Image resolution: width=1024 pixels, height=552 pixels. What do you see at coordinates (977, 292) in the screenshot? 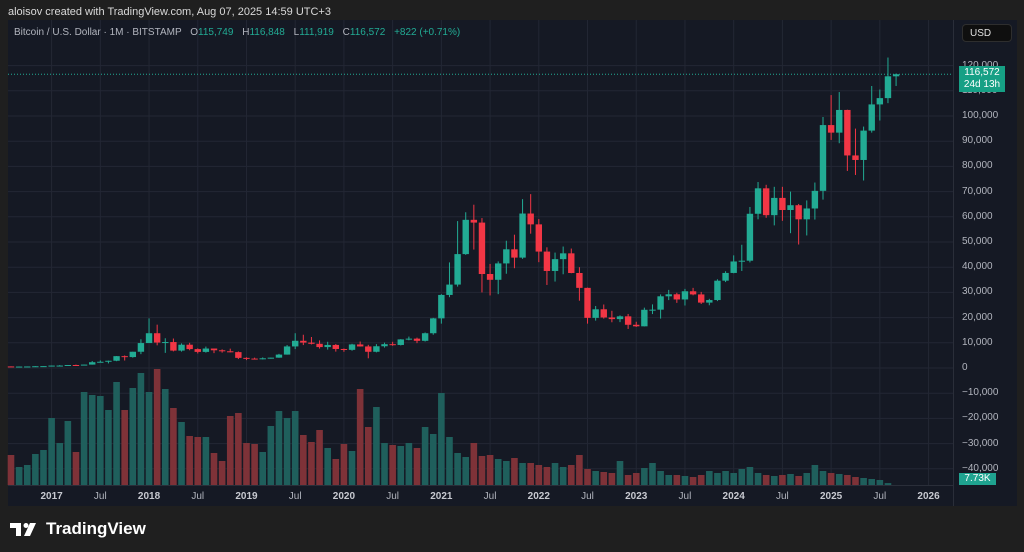
I see `price-axis-label: 30,000` at bounding box center [977, 292].